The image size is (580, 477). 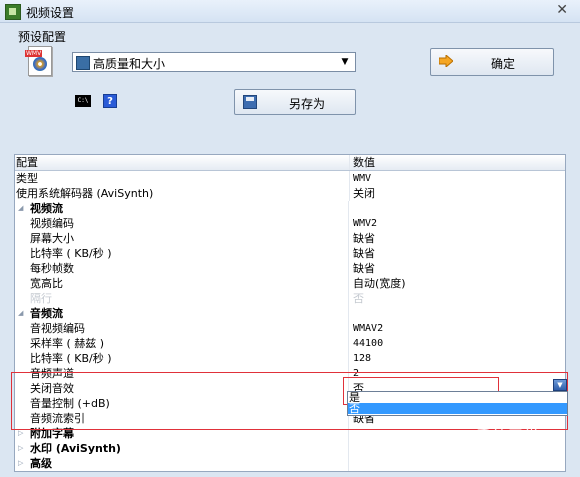 I want to click on preset-select: 高质量和大小 ▼, so click(x=214, y=62).